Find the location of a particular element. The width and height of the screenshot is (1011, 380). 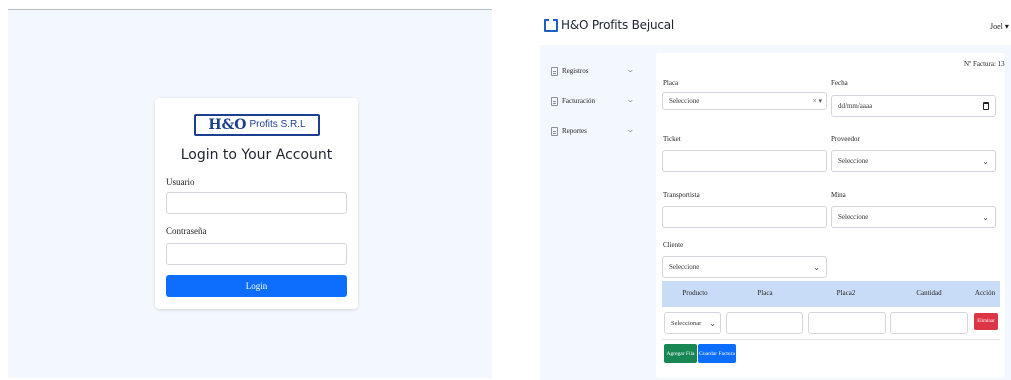

fecha-input: dd/mm/aaaa is located at coordinates (913, 106).